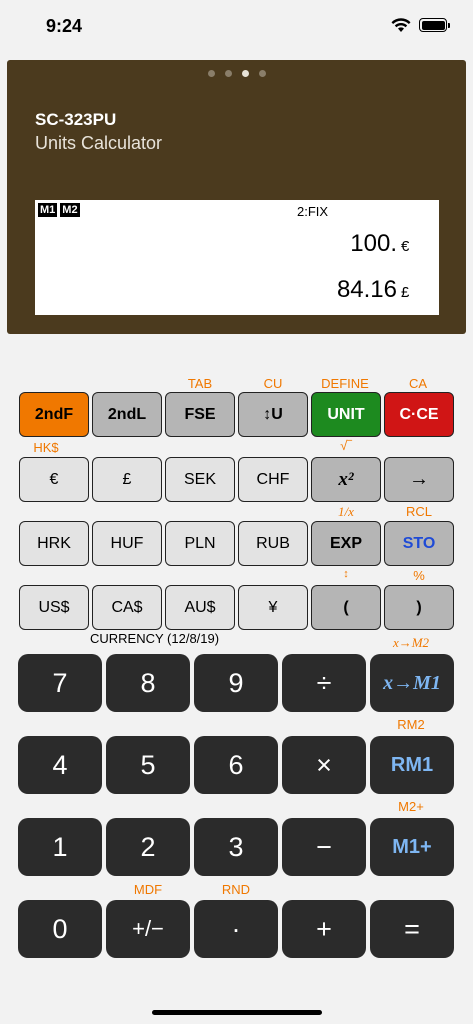 This screenshot has height=1024, width=473. What do you see at coordinates (237, 1012) in the screenshot?
I see `home-indicator` at bounding box center [237, 1012].